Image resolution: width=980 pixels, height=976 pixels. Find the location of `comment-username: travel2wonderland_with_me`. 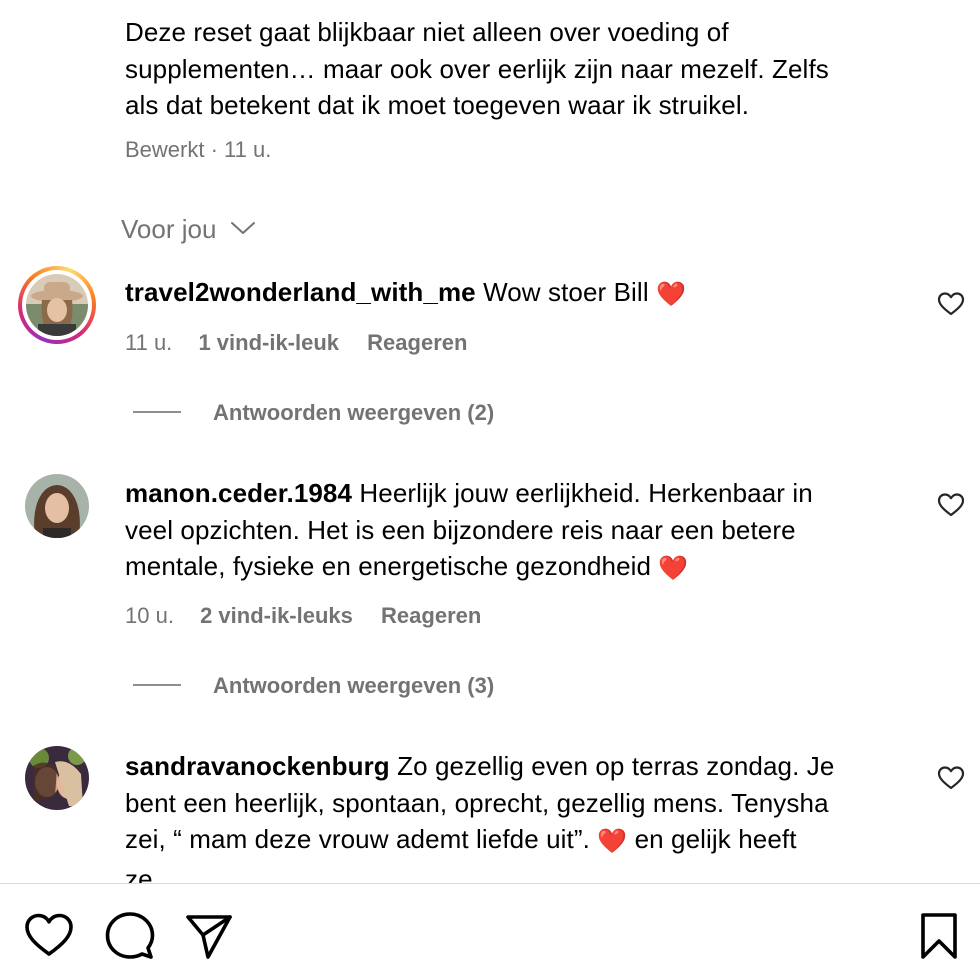

comment-username: travel2wonderland_with_me is located at coordinates (300, 292).